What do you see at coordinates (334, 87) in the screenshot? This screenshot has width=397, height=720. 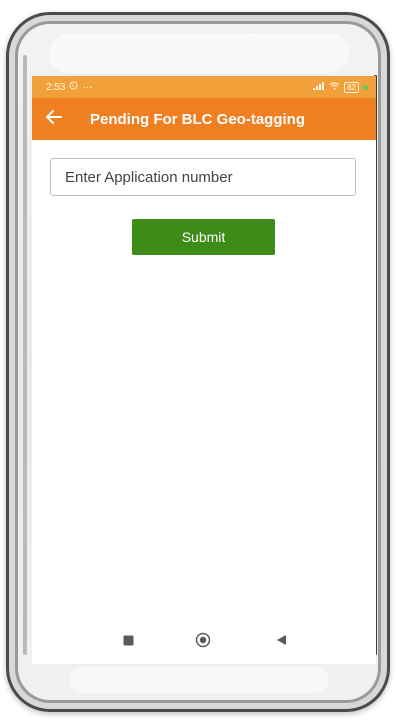 I see `wifi-icon` at bounding box center [334, 87].